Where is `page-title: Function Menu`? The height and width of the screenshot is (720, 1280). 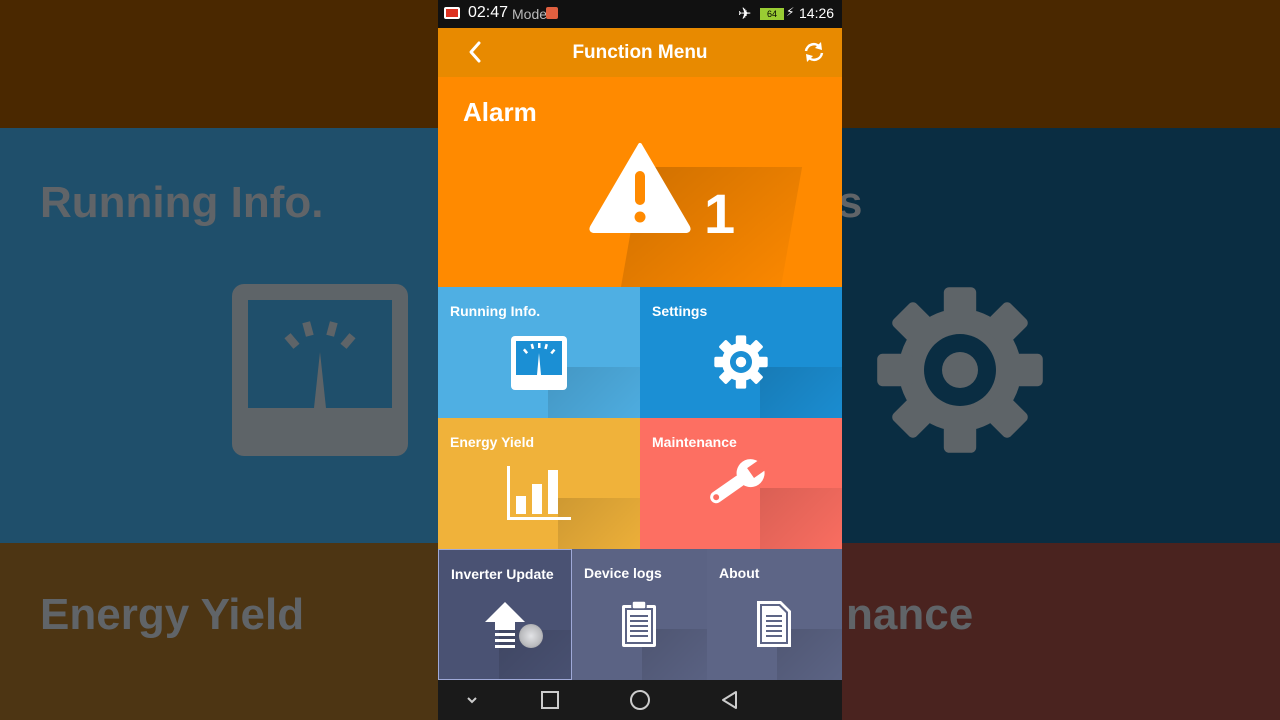
page-title: Function Menu is located at coordinates (640, 52).